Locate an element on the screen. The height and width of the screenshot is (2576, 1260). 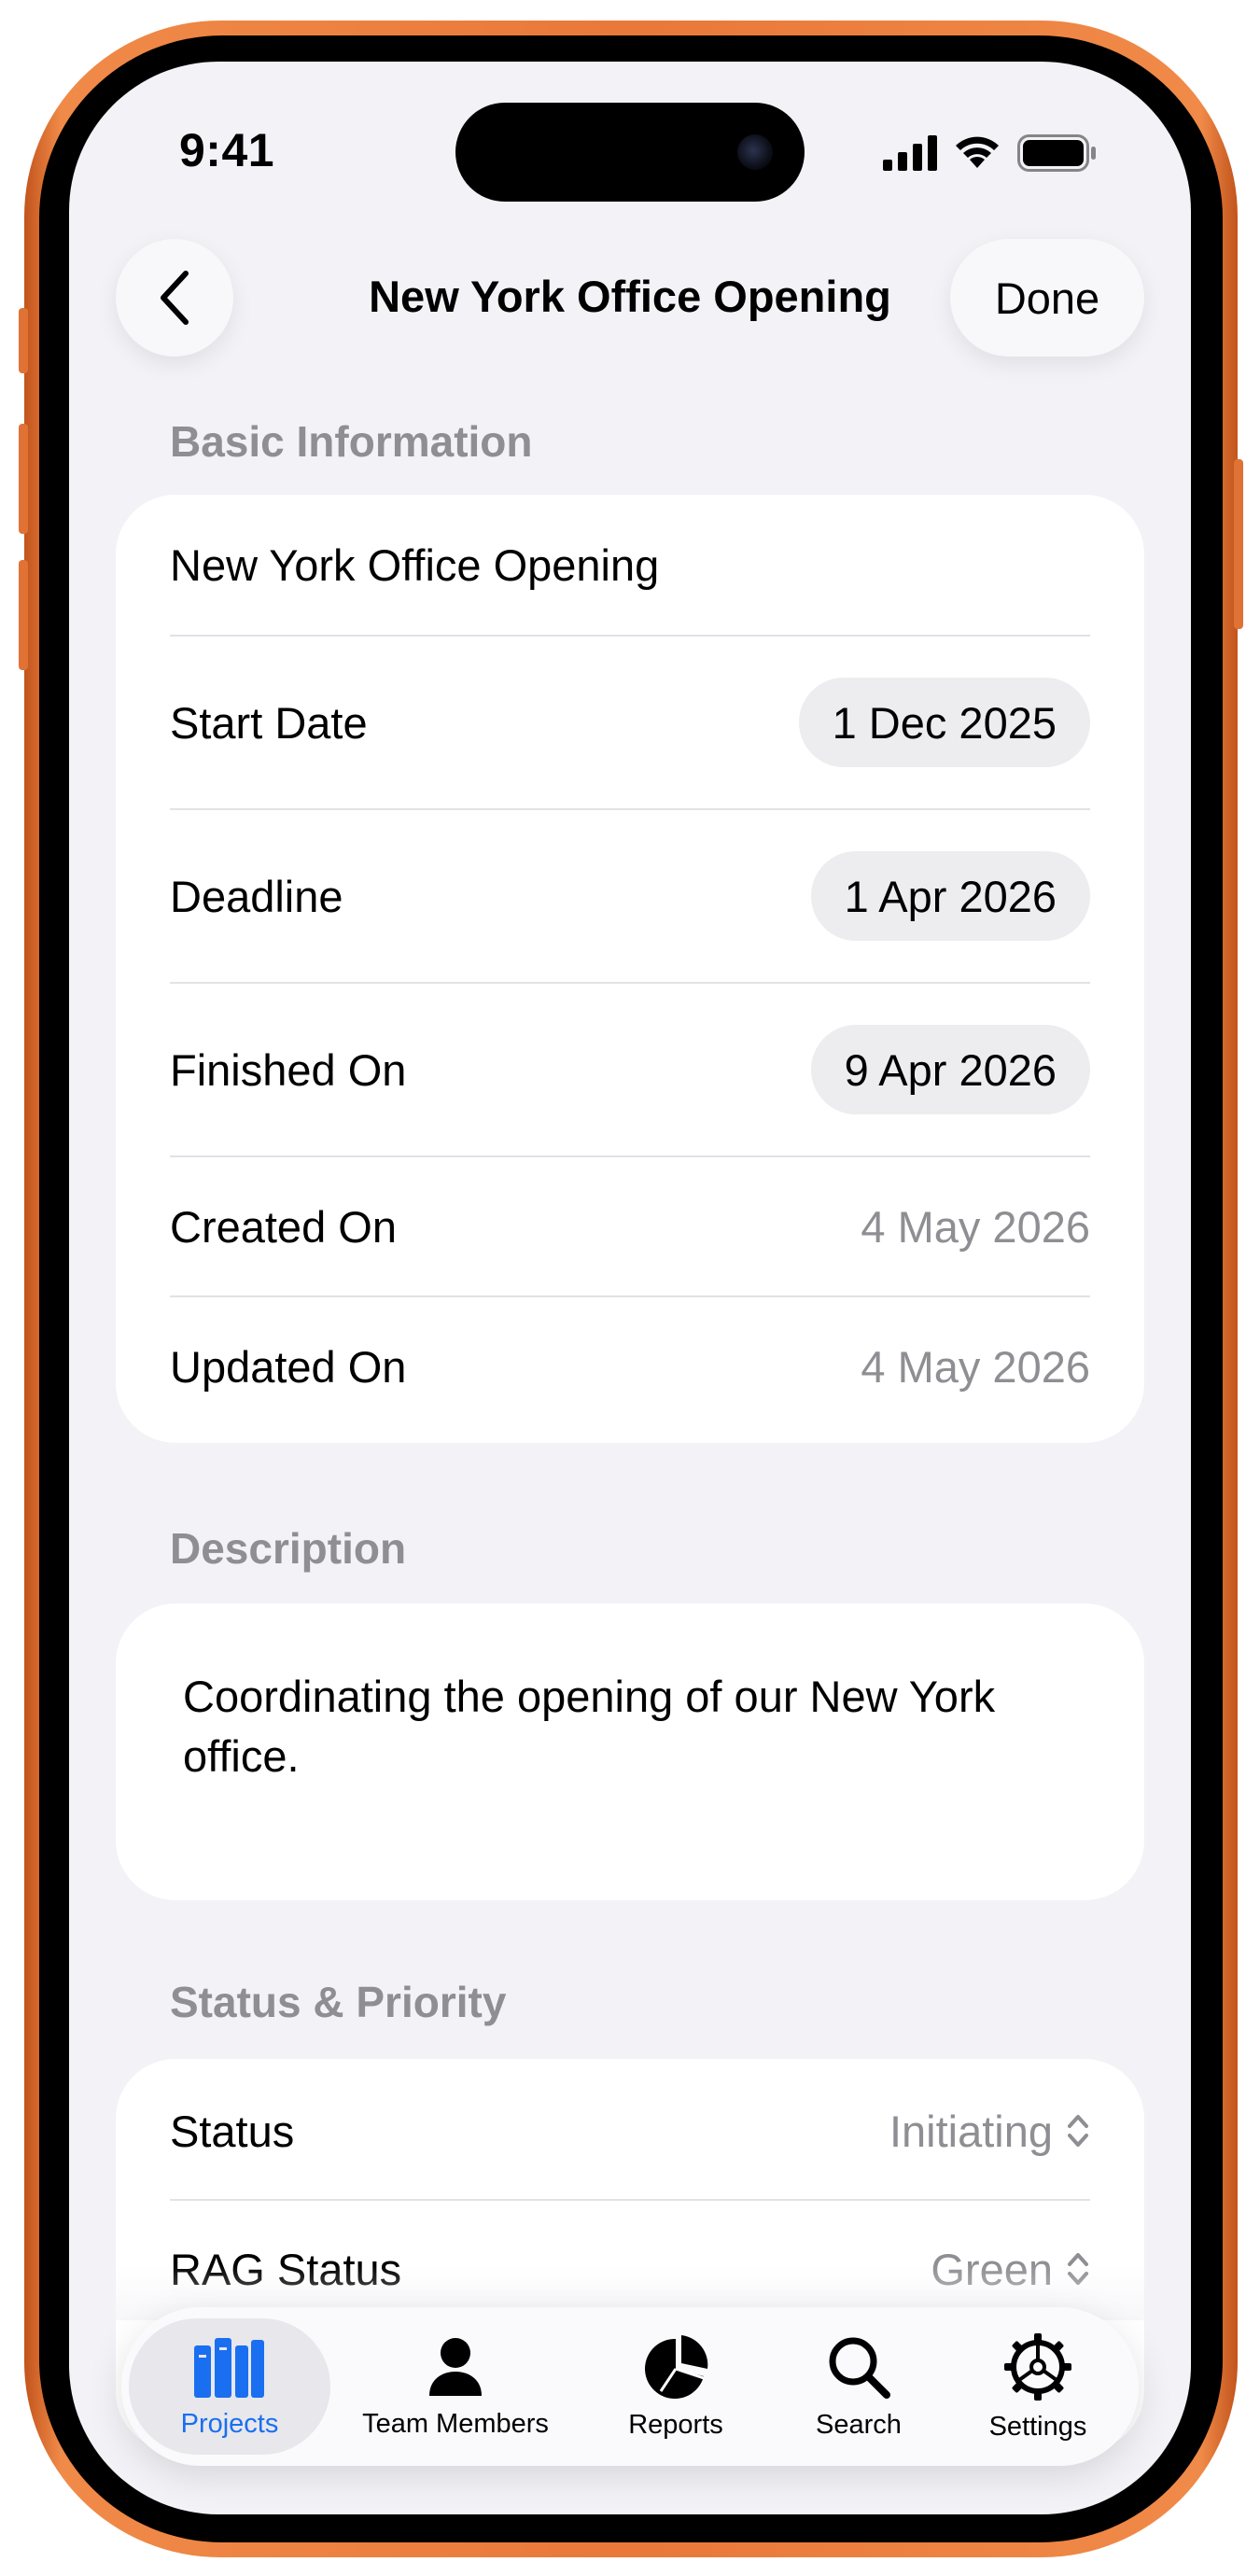
done-button: Done is located at coordinates (1047, 298).